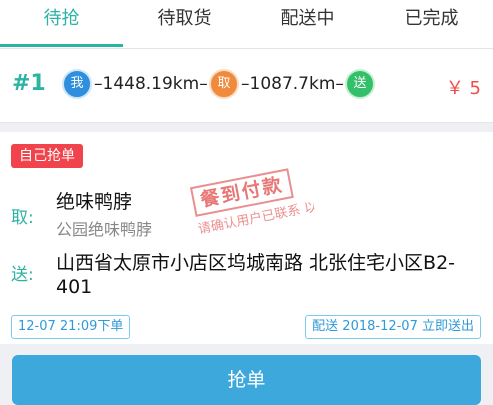 The width and height of the screenshot is (493, 405). What do you see at coordinates (292, 84) in the screenshot?
I see `distance-to-delivery: –1087.7km–` at bounding box center [292, 84].